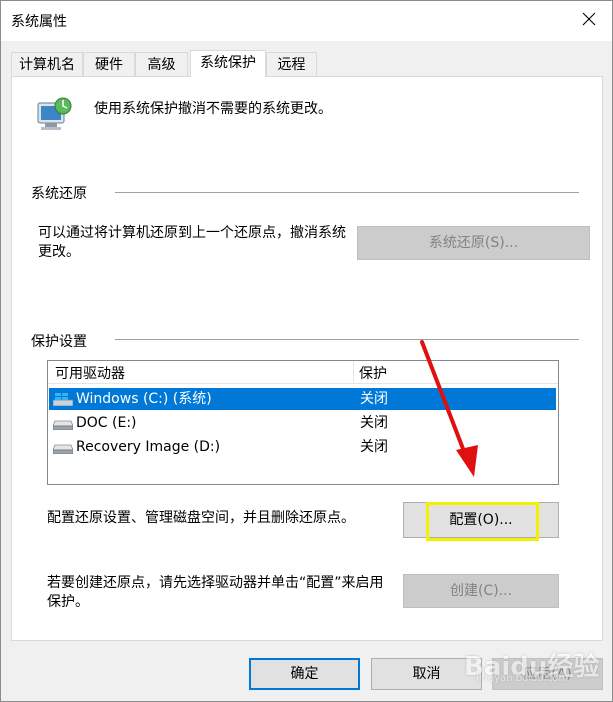 Image resolution: width=613 pixels, height=702 pixels. I want to click on watermark-url: jingyan.baidu.com, so click(522, 678).